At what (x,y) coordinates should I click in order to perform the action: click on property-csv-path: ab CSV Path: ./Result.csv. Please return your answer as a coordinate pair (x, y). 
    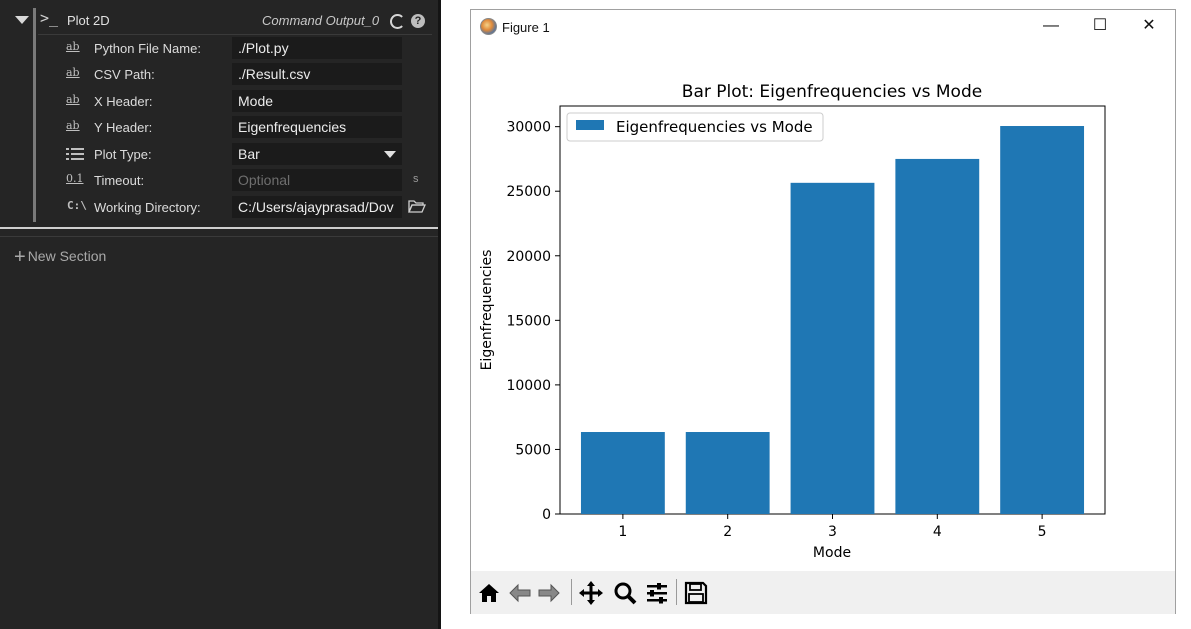
    Looking at the image, I should click on (235, 74).